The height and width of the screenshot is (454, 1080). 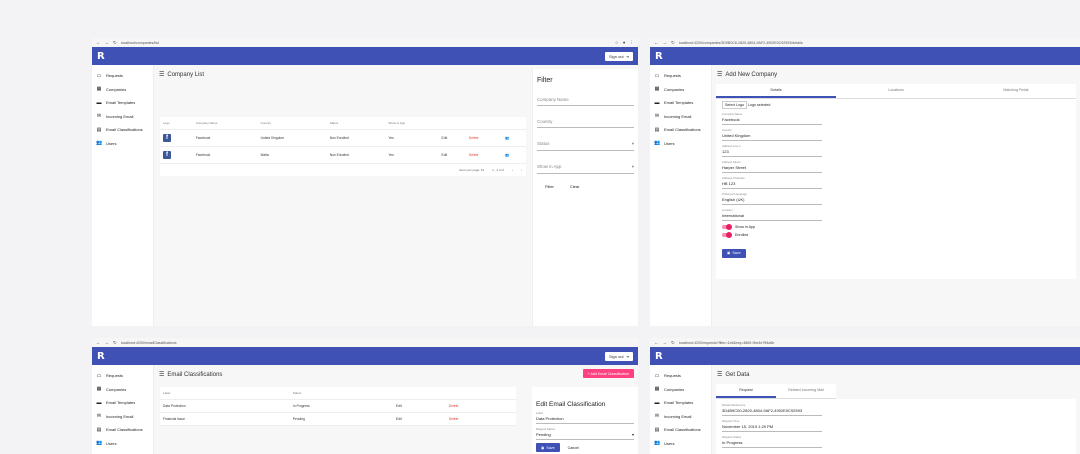 What do you see at coordinates (772, 184) in the screenshot?
I see `postcode-input: HB 123` at bounding box center [772, 184].